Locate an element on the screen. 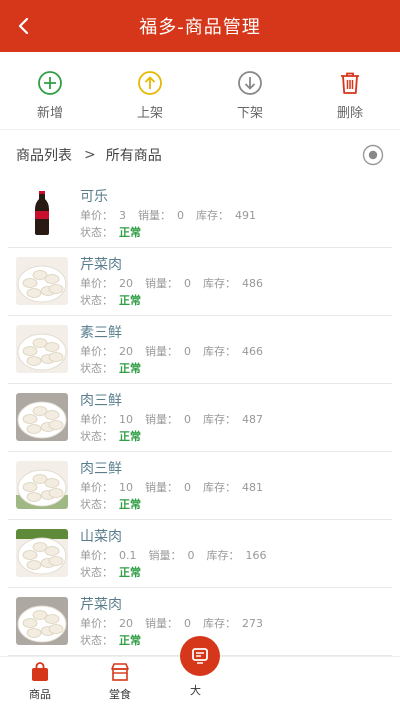 This screenshot has width=400, height=710. delete-button: 删除 is located at coordinates (350, 91).